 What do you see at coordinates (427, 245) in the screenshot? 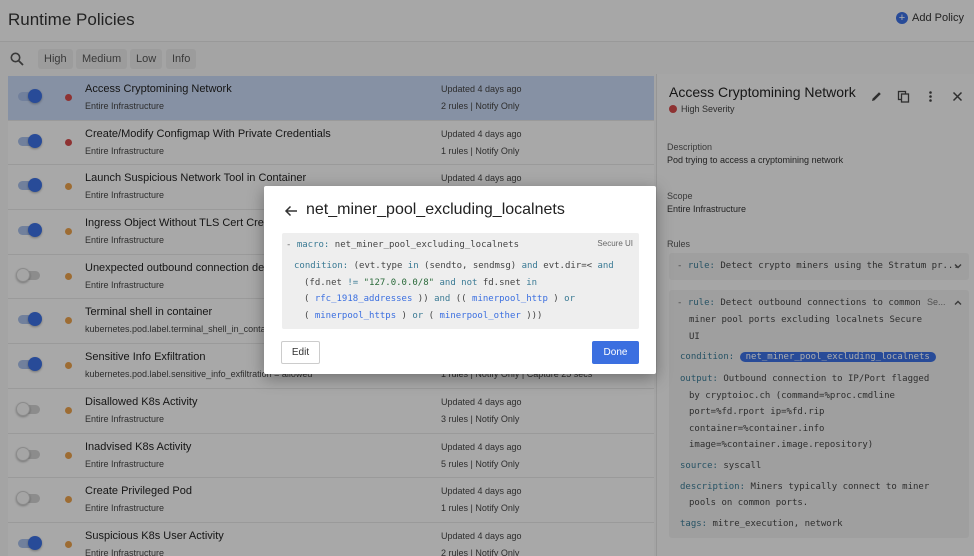
I see `macro-name: net_miner_pool_excluding_localnets` at bounding box center [427, 245].